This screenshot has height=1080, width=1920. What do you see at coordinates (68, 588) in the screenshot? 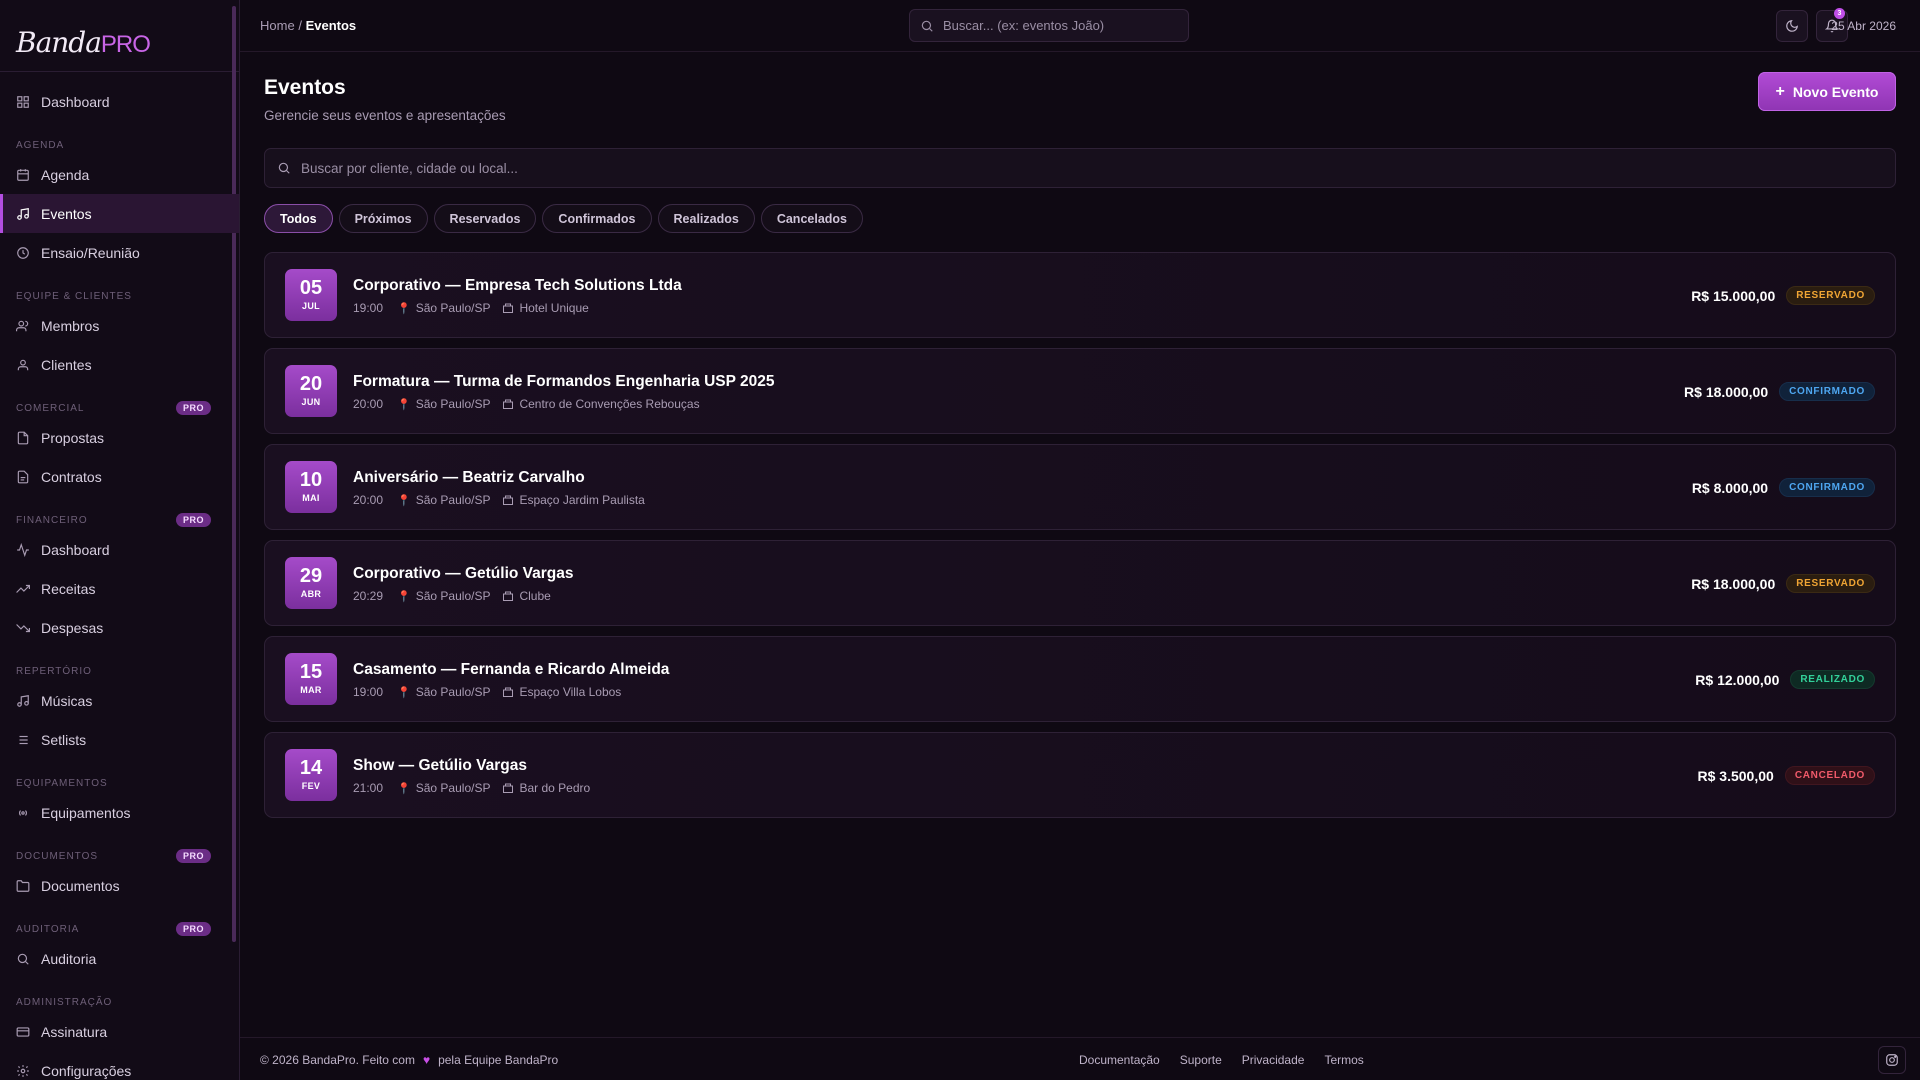
I see `sidebar-item-label: Receitas` at bounding box center [68, 588].